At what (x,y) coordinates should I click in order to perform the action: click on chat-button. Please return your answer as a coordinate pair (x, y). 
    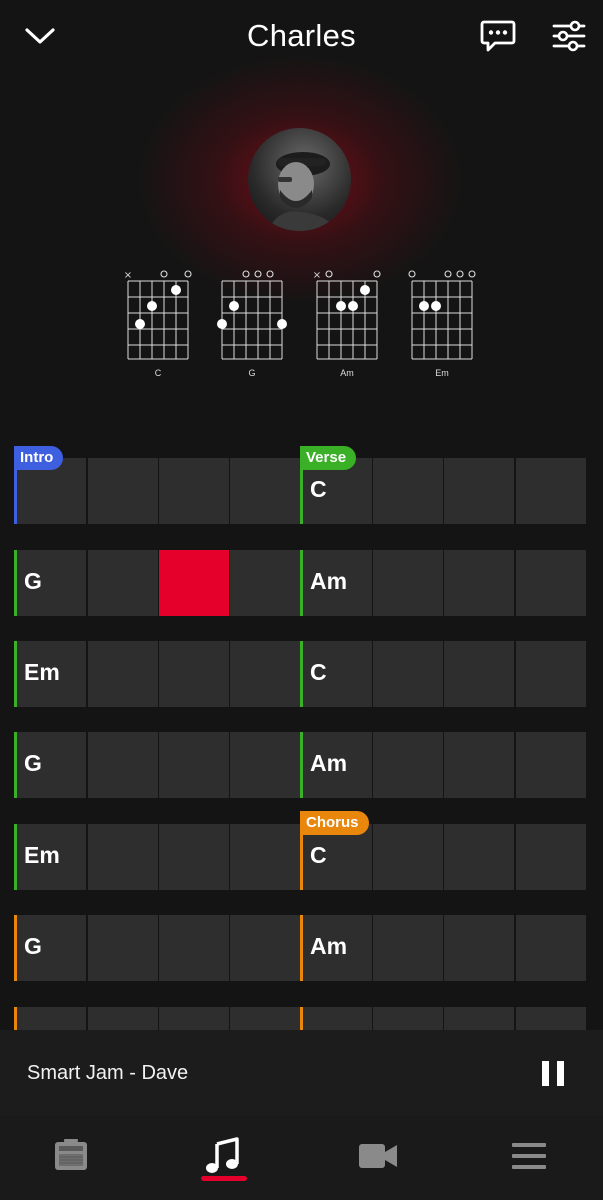
    Looking at the image, I should click on (498, 36).